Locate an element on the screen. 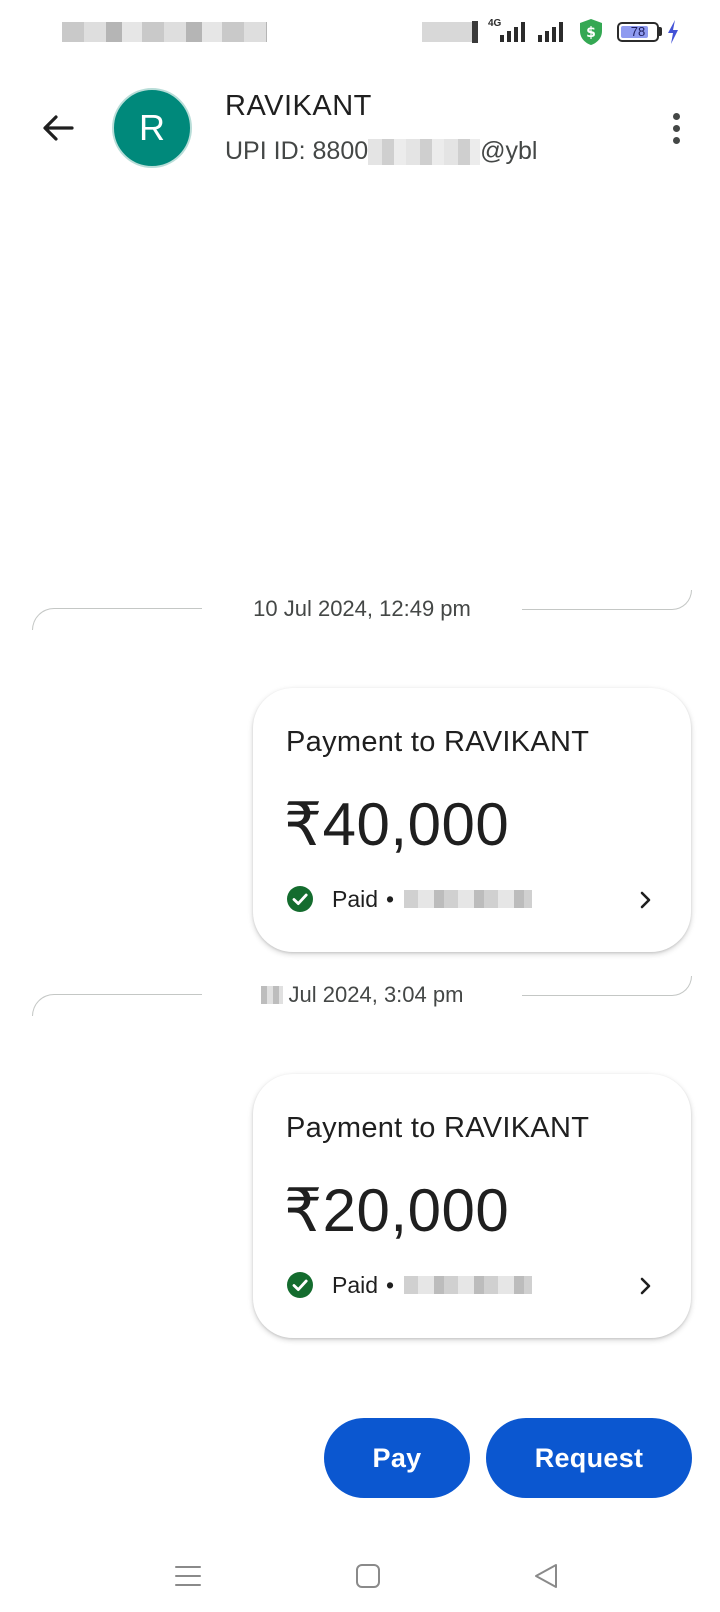 The image size is (720, 1612). shield-dollar-icon: $ is located at coordinates (591, 32).